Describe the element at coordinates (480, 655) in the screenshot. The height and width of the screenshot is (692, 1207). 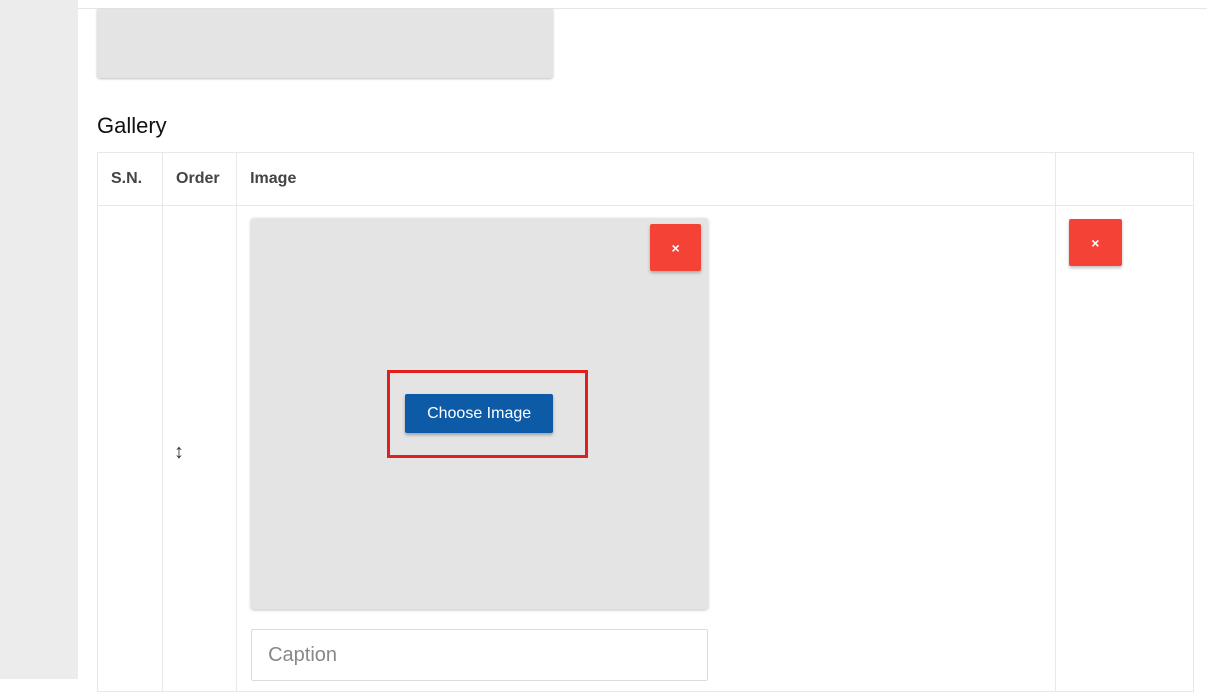
I see `caption-input` at that location.